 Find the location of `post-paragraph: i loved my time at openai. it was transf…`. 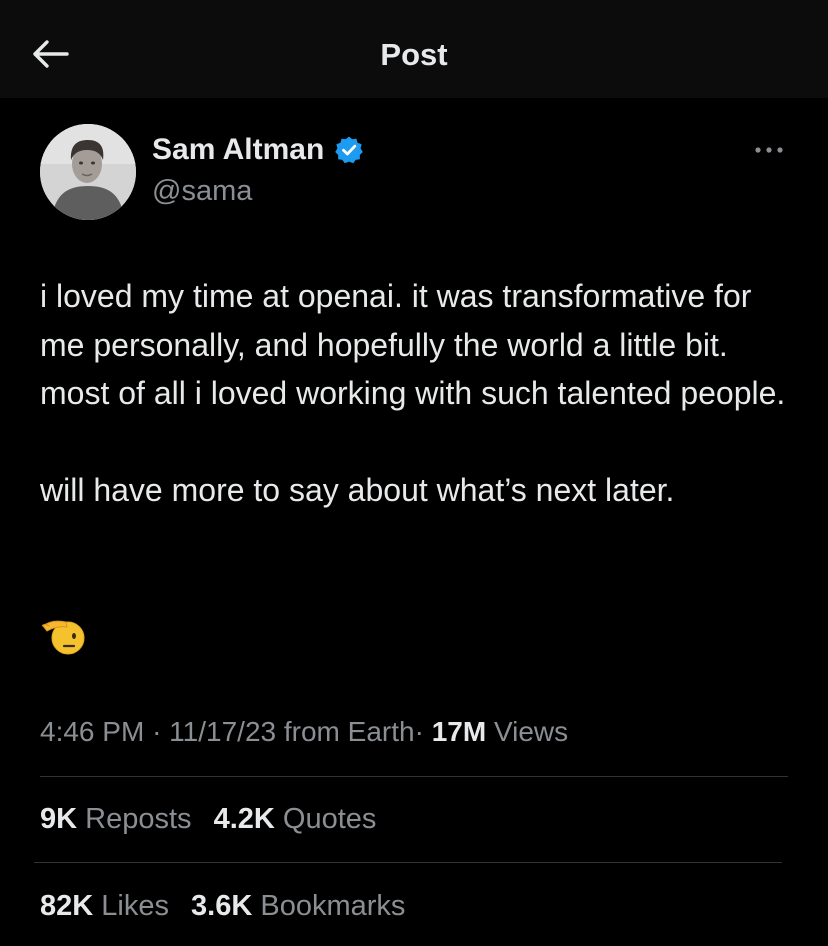

post-paragraph: i loved my time at openai. it was transf… is located at coordinates (413, 344).